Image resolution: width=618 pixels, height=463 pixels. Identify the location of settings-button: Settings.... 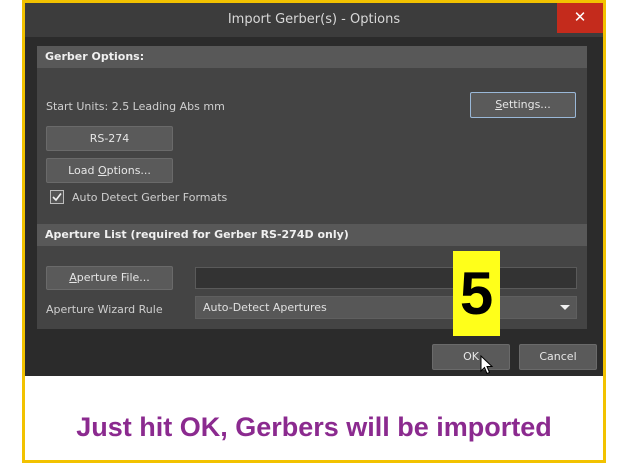
(523, 105).